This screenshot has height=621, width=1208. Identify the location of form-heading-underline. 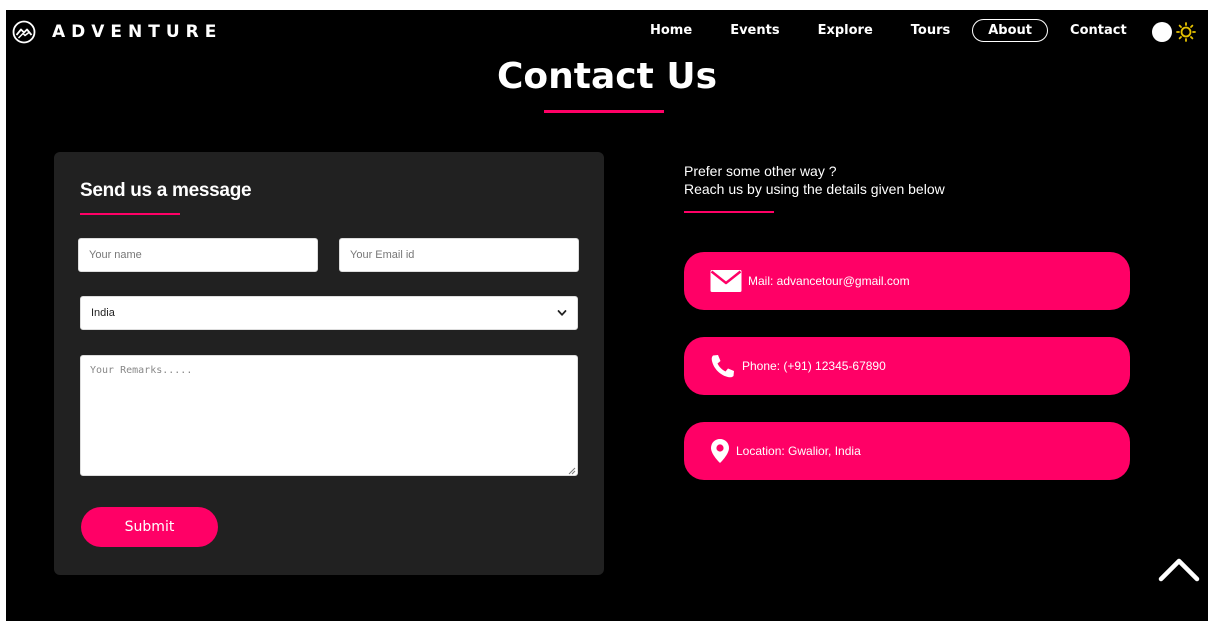
(130, 214).